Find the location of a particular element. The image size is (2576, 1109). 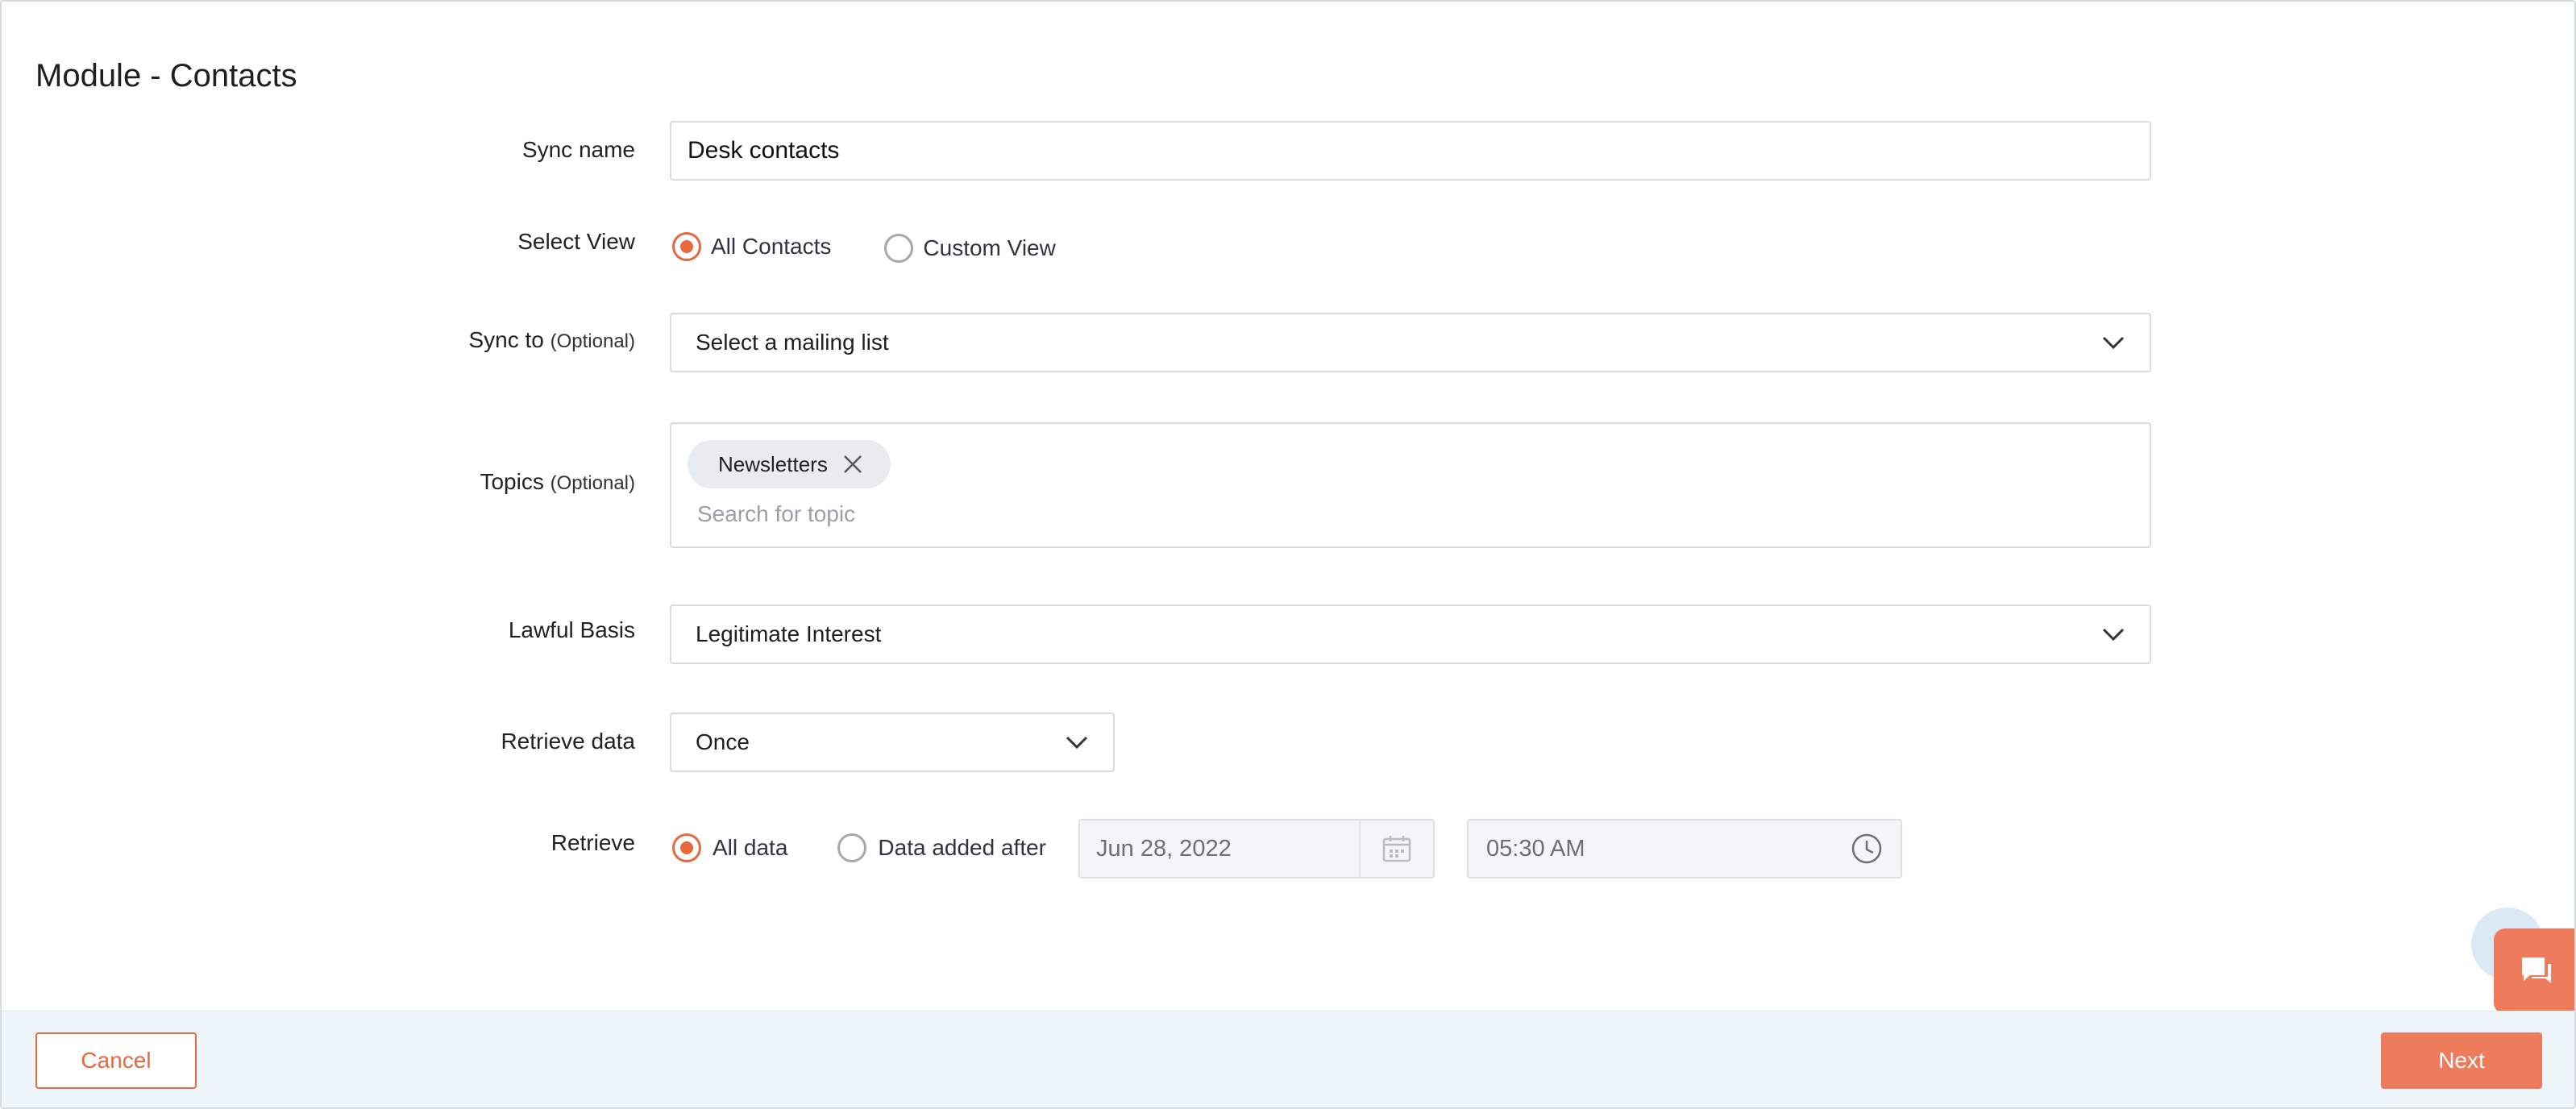

page-title: Module - Contacts is located at coordinates (166, 75).